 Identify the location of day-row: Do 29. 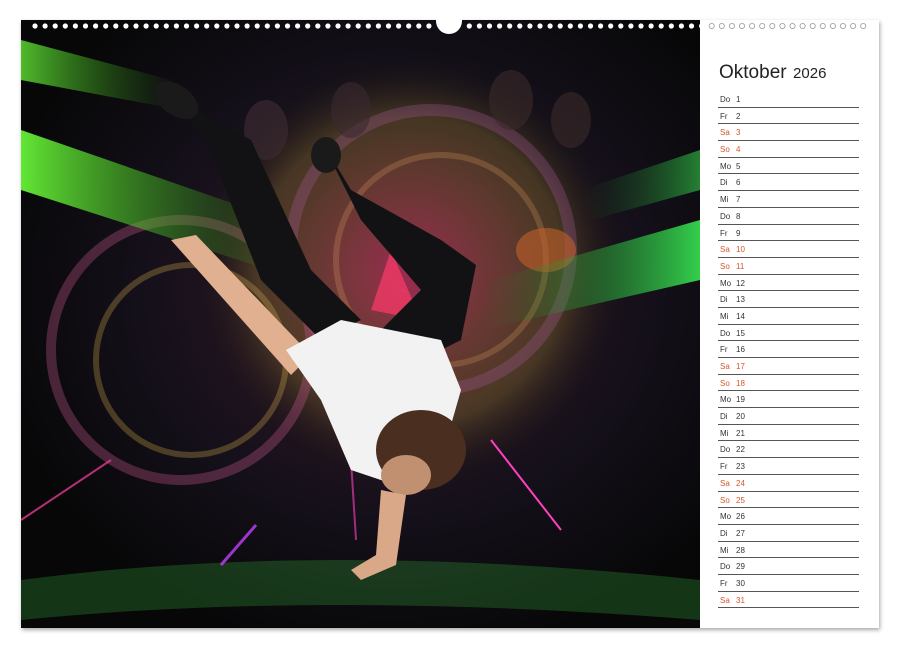
(788, 566).